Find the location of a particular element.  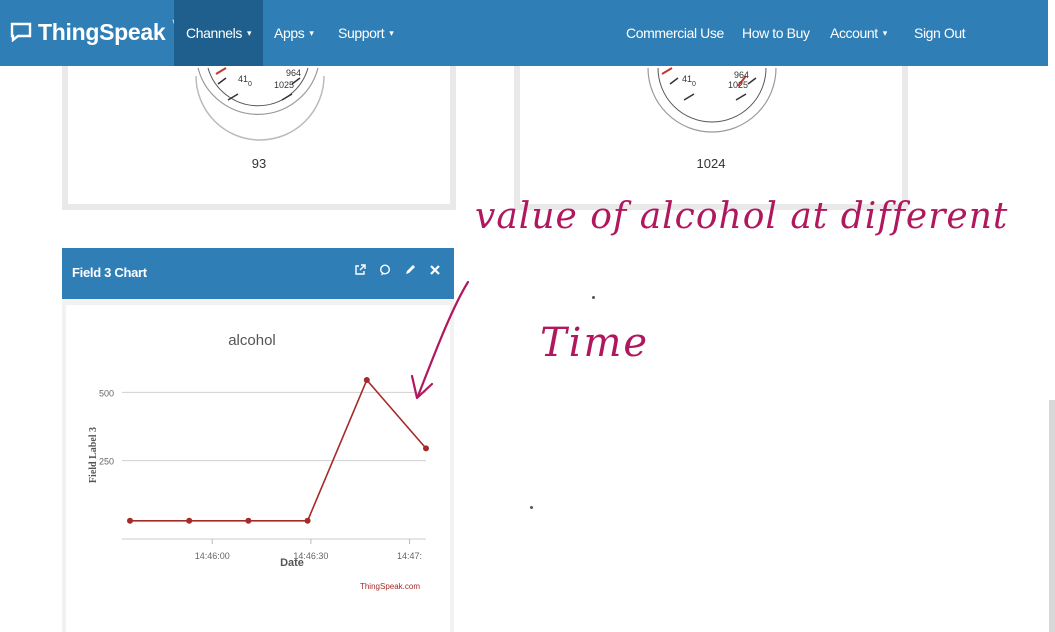

chart-credit-link: ThingSpeak.com is located at coordinates (390, 586).